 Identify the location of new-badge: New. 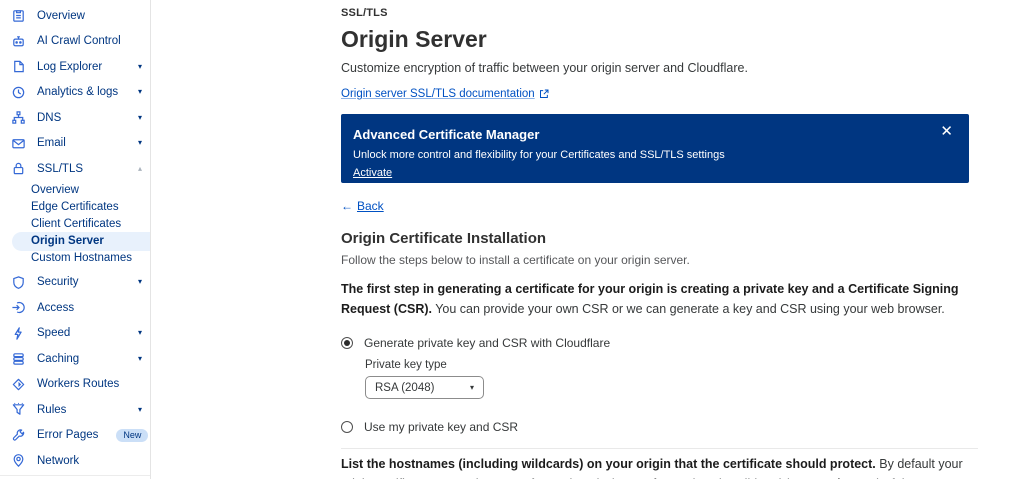
(132, 435).